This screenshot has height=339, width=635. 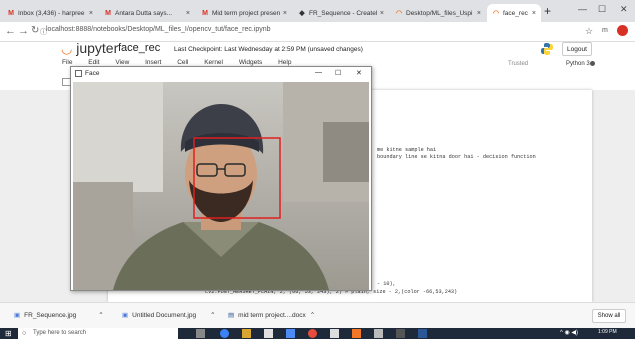 I want to click on download-item: ▣ Untitled Document.jpg ⌃, so click(x=169, y=315).